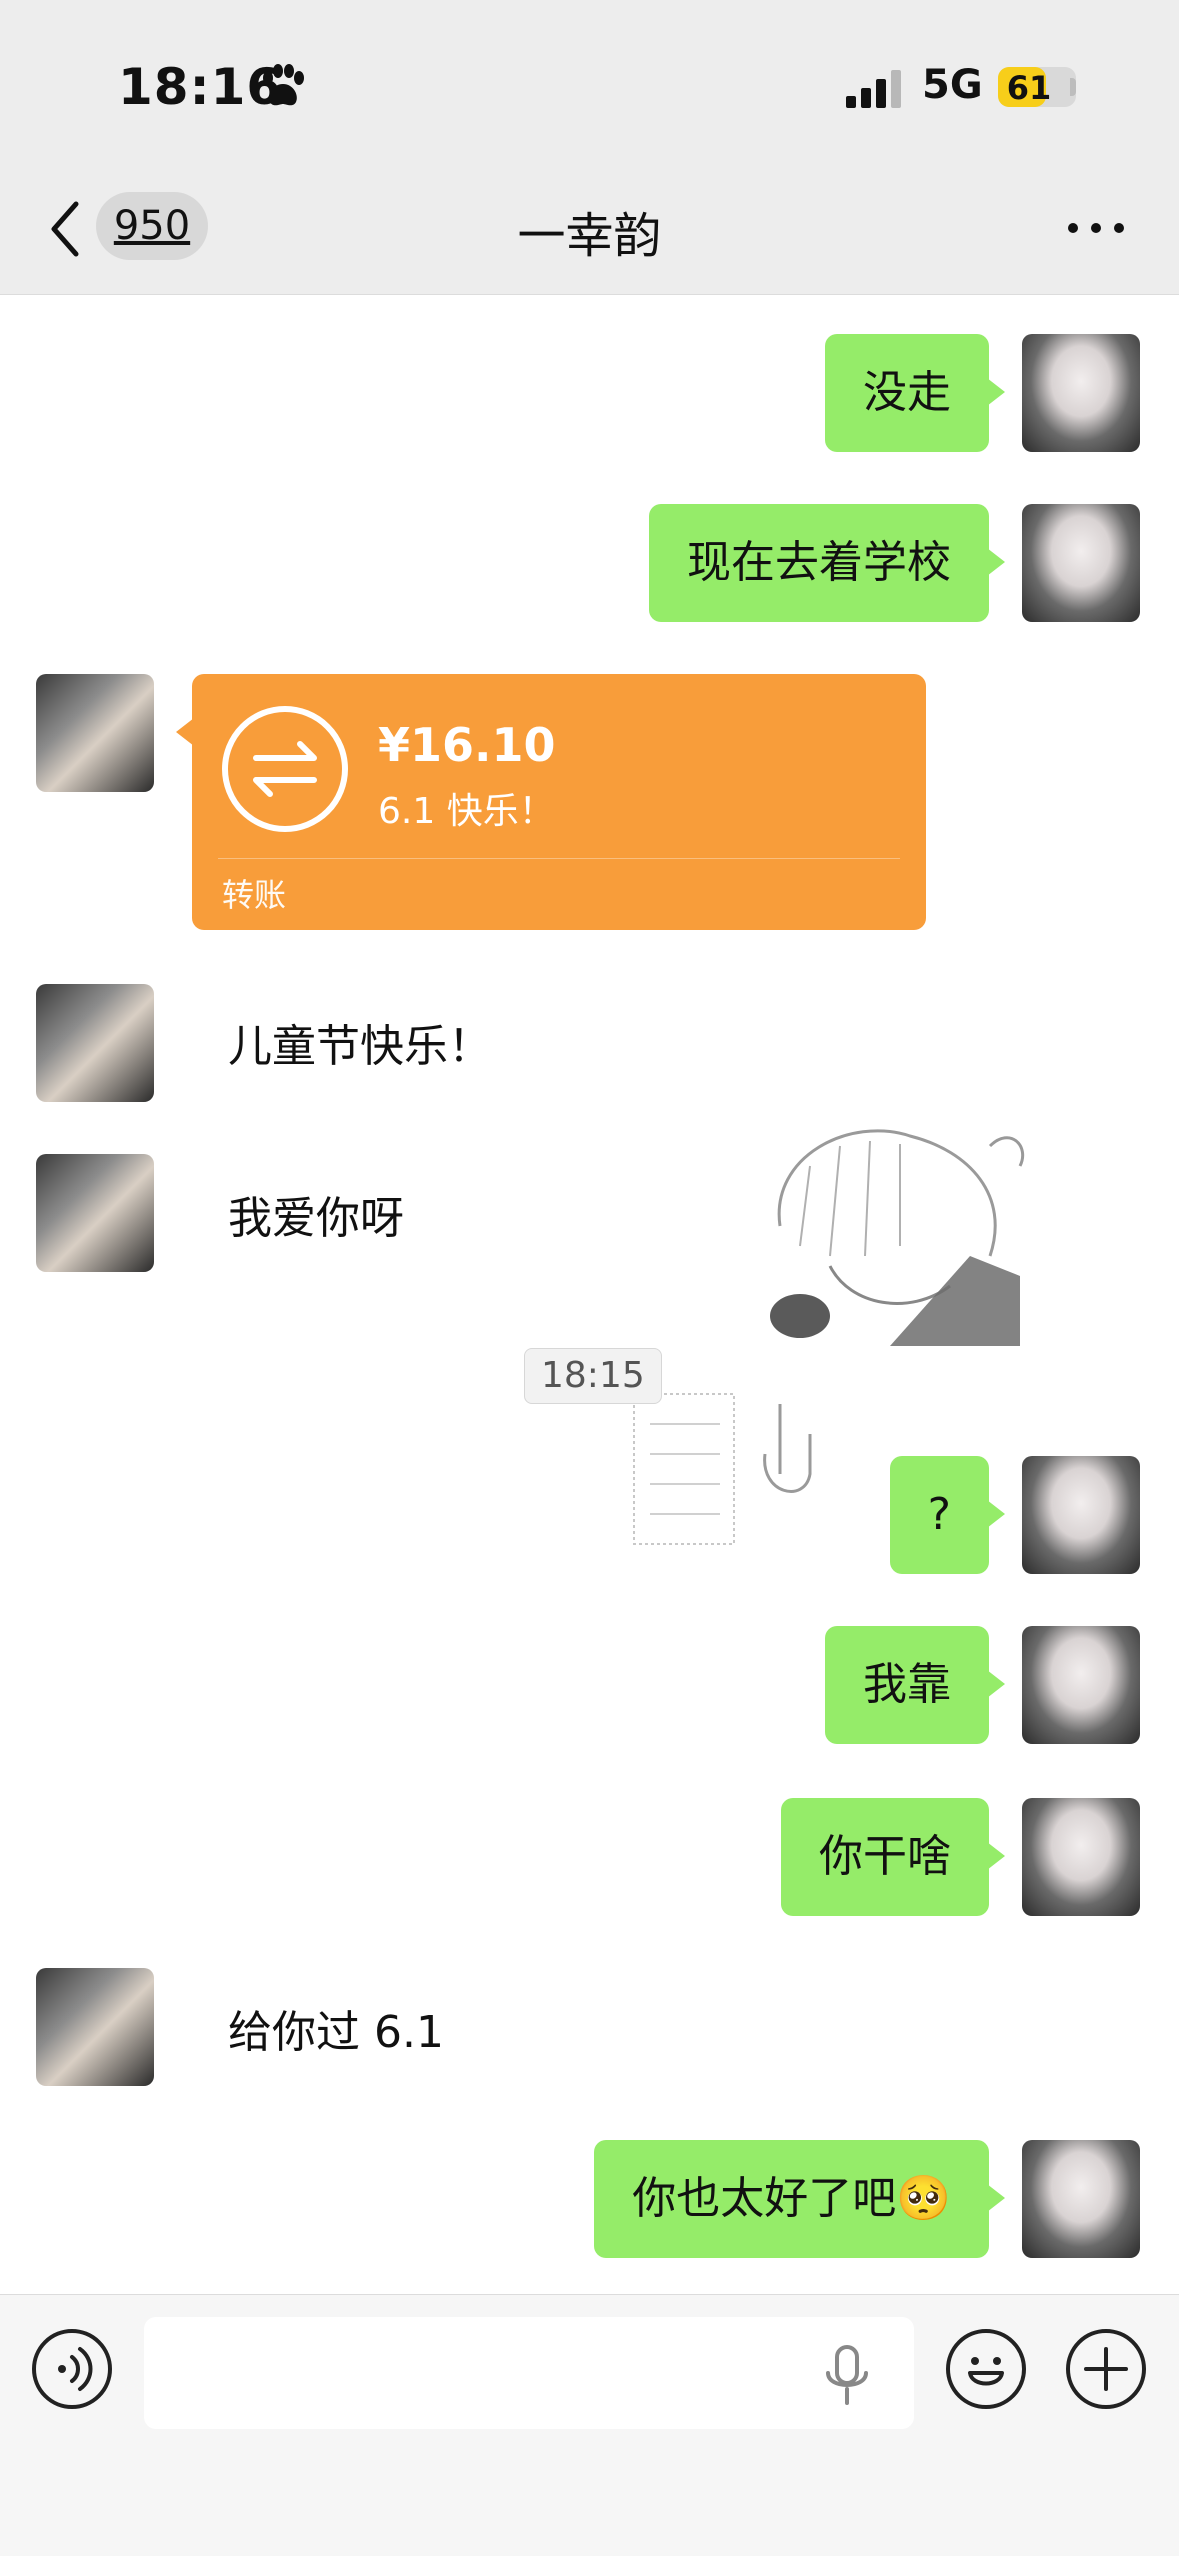  Describe the element at coordinates (72, 2369) in the screenshot. I see `voice-icon` at that location.